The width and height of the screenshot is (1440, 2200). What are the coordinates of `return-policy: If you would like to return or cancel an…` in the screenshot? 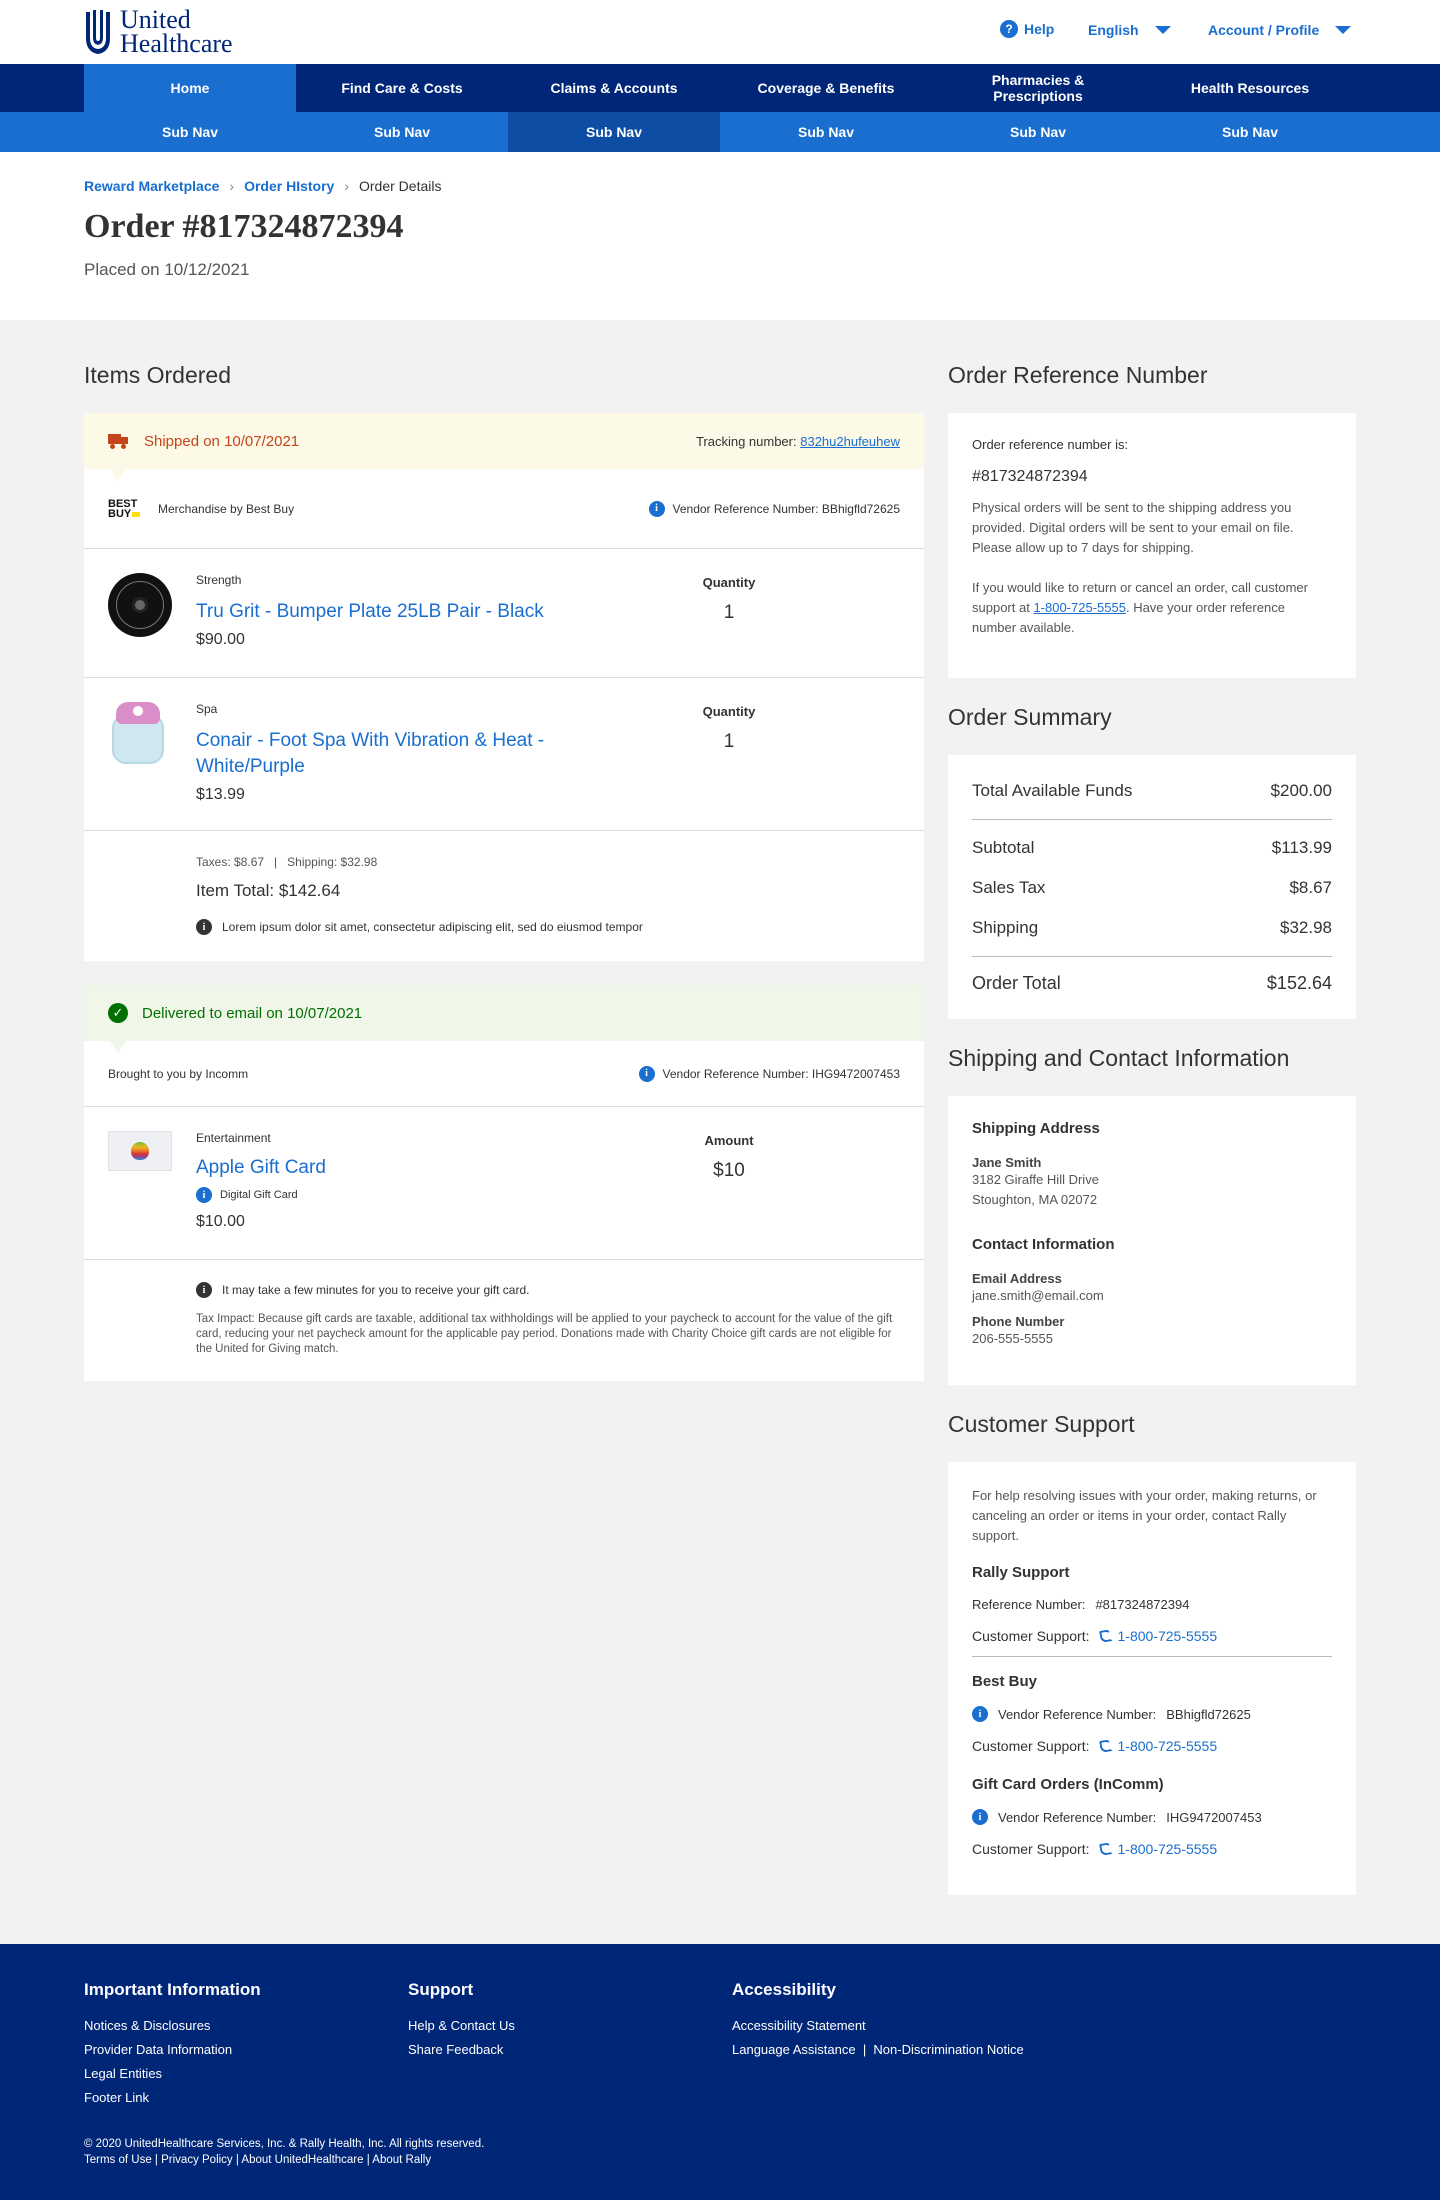 It's located at (1152, 608).